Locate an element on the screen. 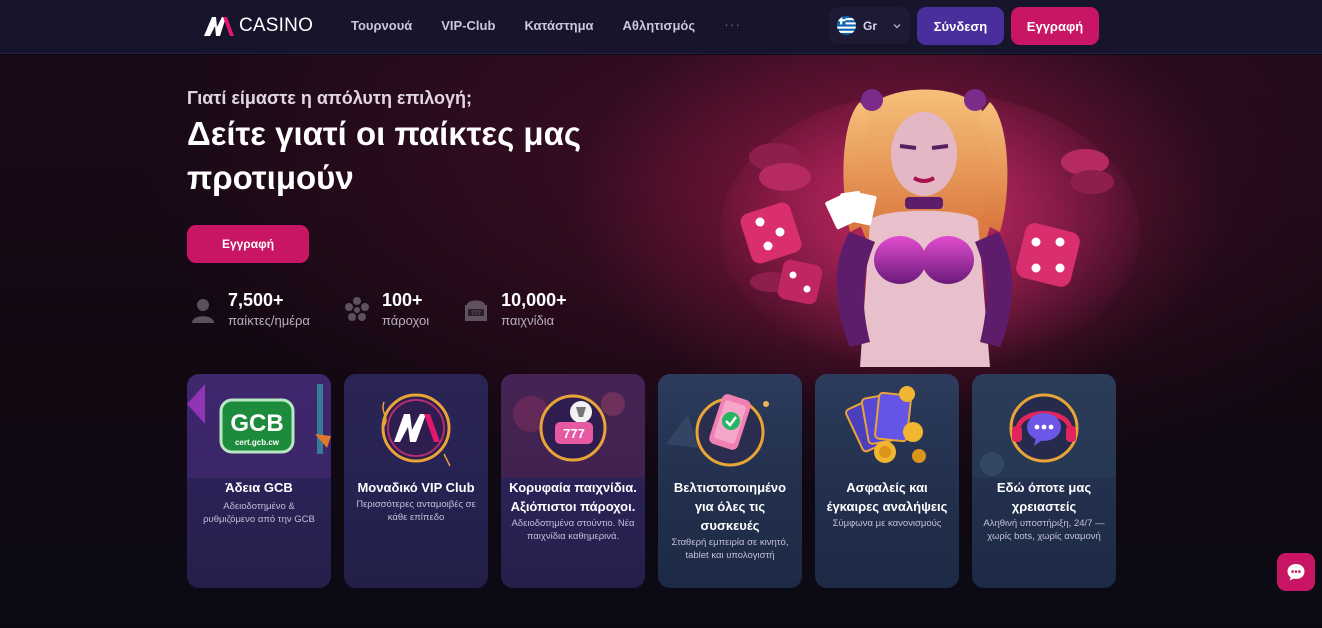 Image resolution: width=1322 pixels, height=628 pixels. hero-character-illustration is located at coordinates (930, 228).